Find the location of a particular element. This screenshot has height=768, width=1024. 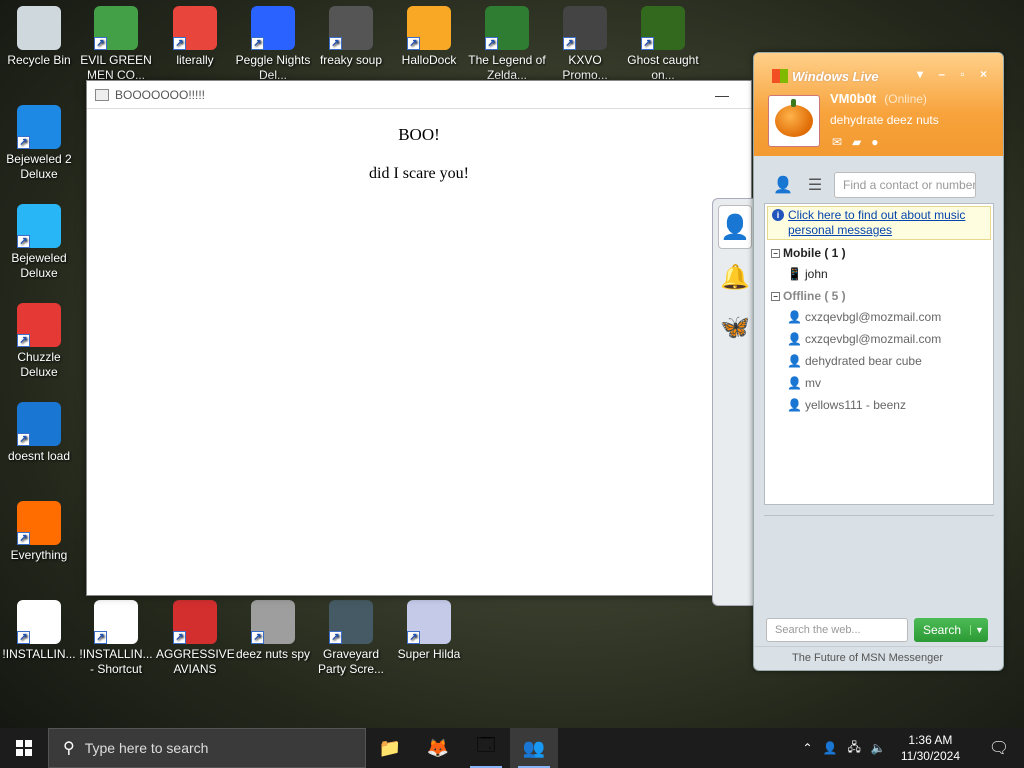

messenger-tray-icon: 👤 is located at coordinates (830, 748).